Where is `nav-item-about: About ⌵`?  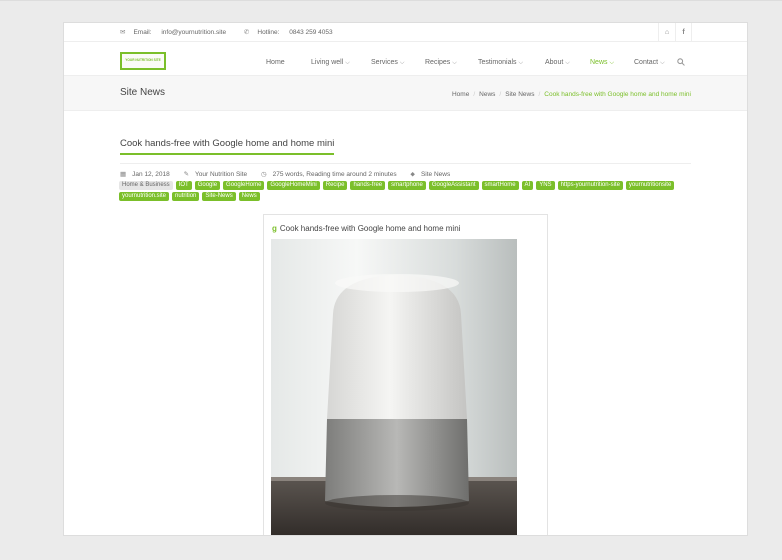 nav-item-about: About ⌵ is located at coordinates (557, 63).